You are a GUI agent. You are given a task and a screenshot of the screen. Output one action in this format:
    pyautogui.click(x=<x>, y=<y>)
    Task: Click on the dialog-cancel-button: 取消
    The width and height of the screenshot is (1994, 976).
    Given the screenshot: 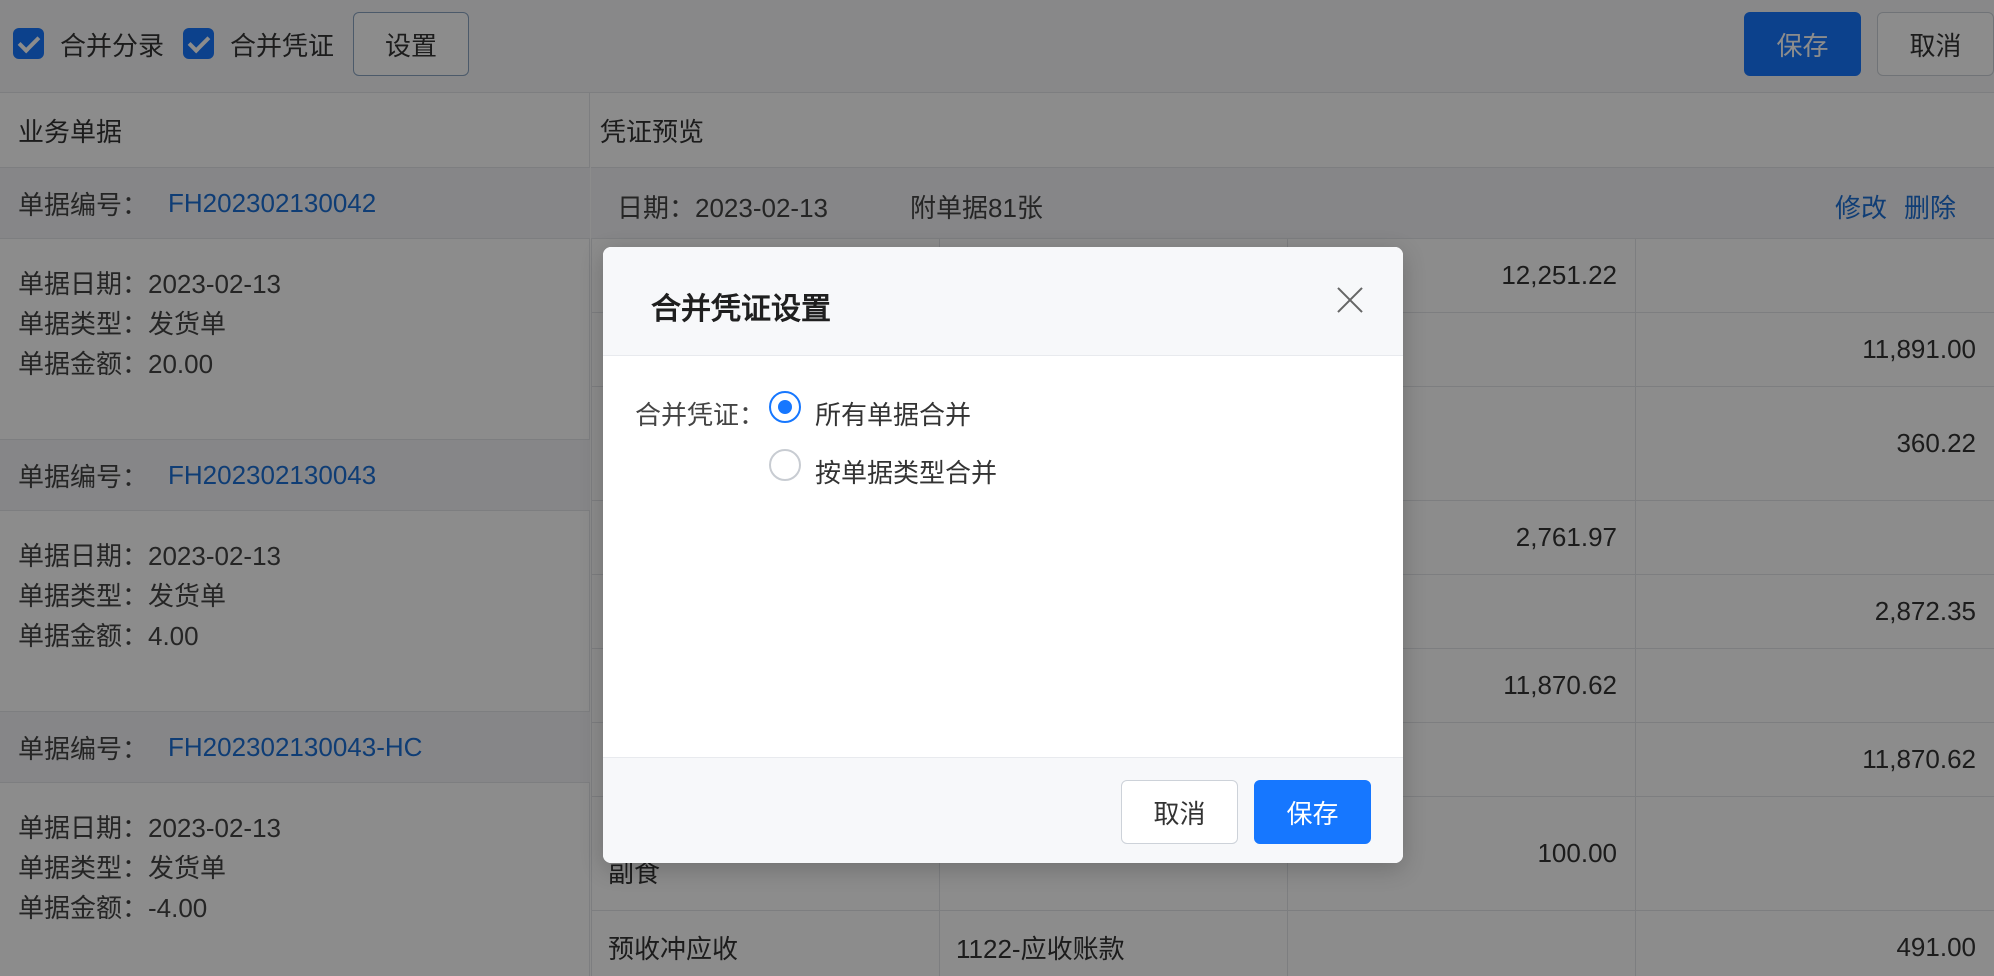 What is the action you would take?
    pyautogui.click(x=1179, y=812)
    